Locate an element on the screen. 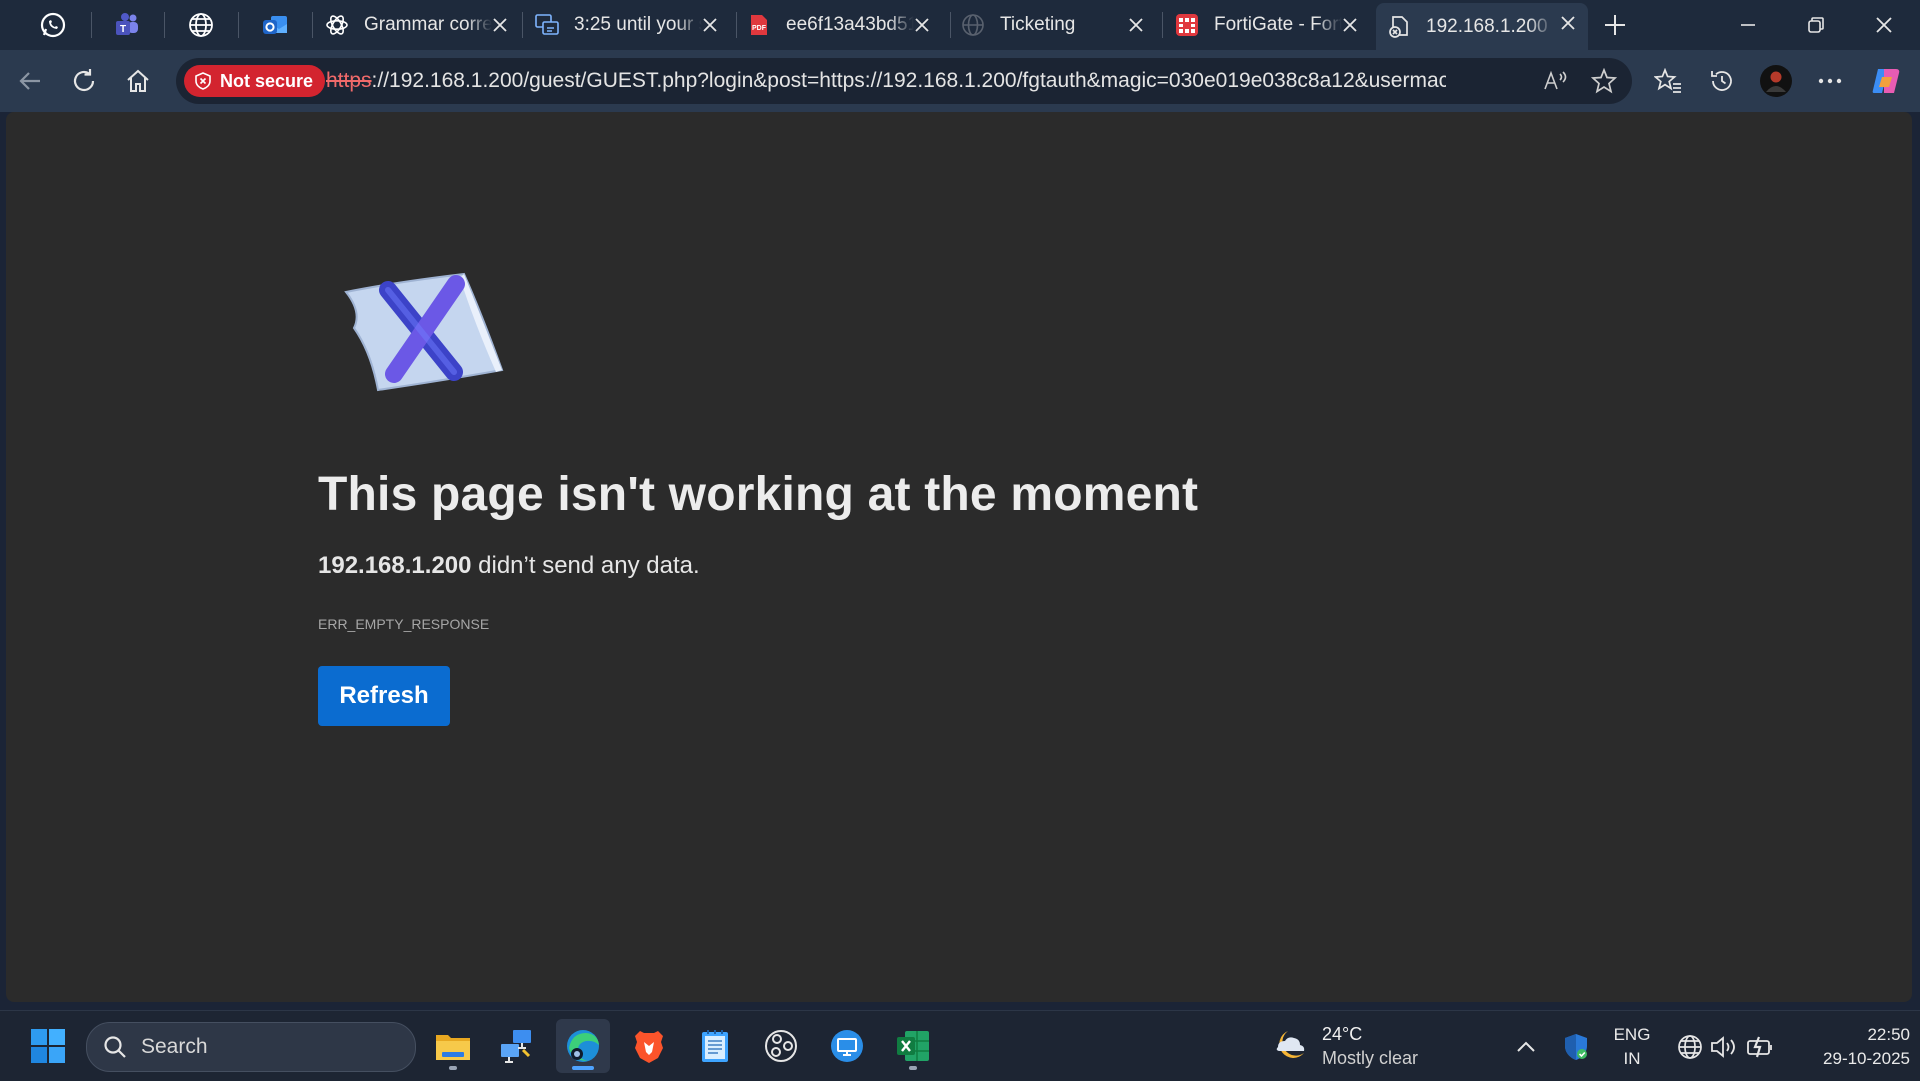 This screenshot has height=1081, width=1920. close-icon is located at coordinates (1884, 25).